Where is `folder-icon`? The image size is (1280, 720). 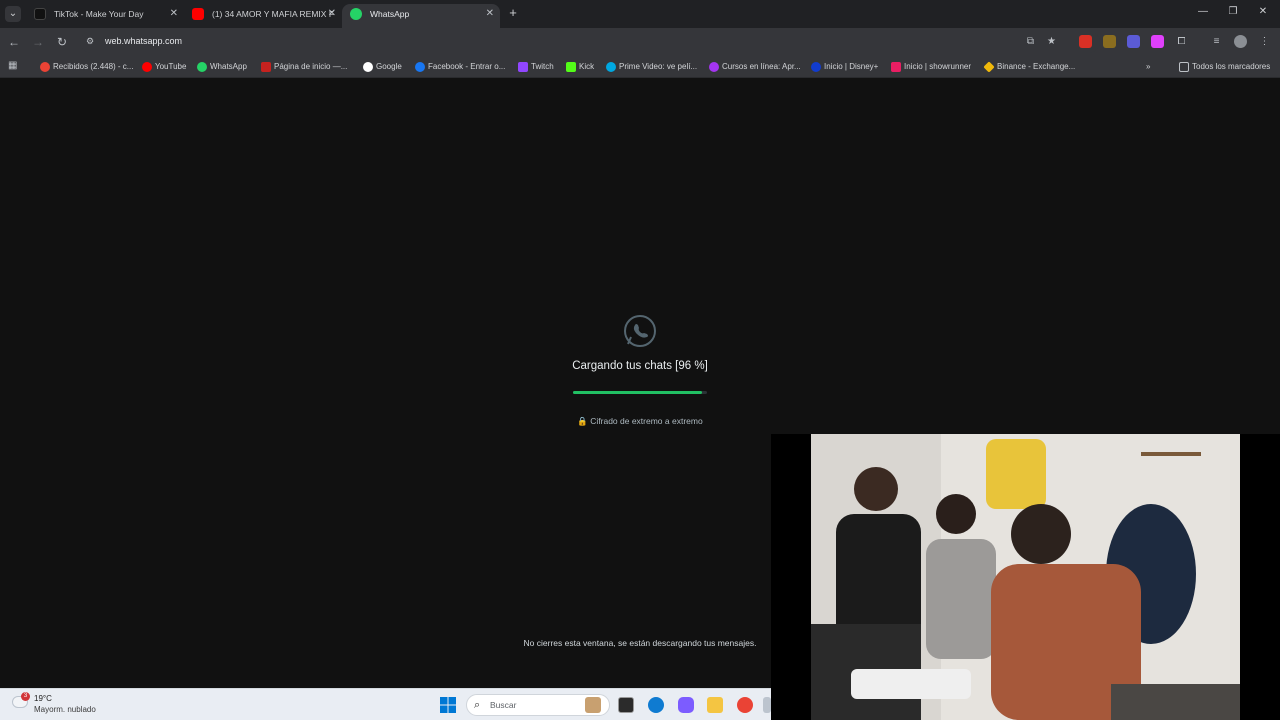 folder-icon is located at coordinates (1184, 67).